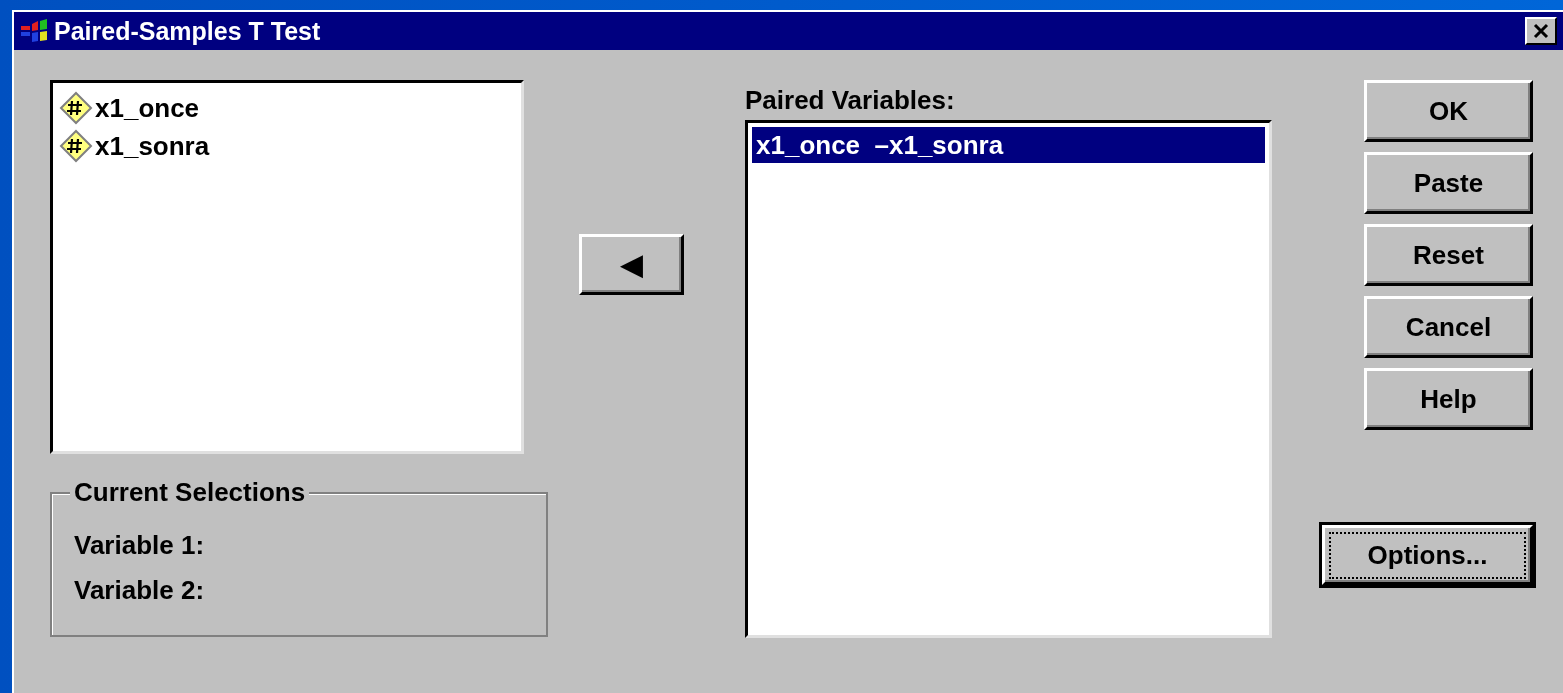 The height and width of the screenshot is (693, 1563). I want to click on pair-item: x1_once –x1_sonra, so click(1008, 145).